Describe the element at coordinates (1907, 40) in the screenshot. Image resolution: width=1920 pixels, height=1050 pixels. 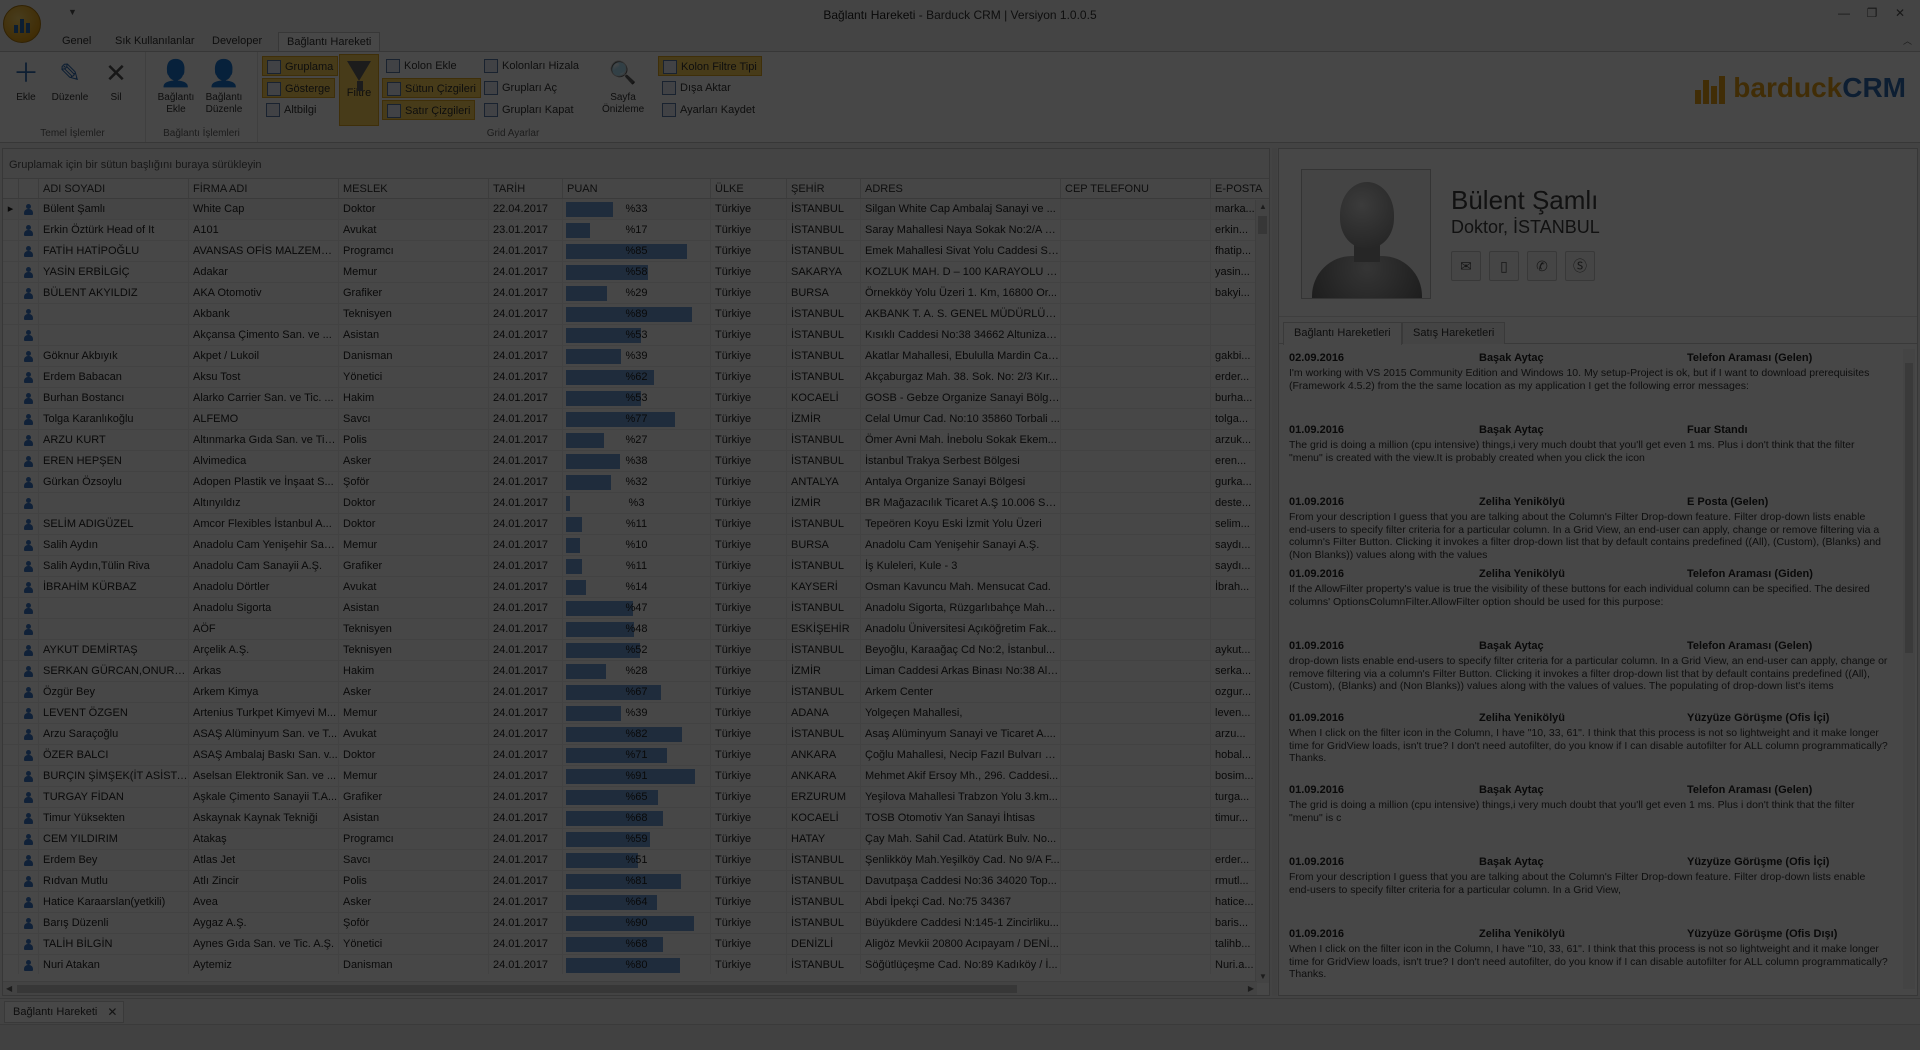
I see `ribbon-collapse-icon: ︿` at that location.